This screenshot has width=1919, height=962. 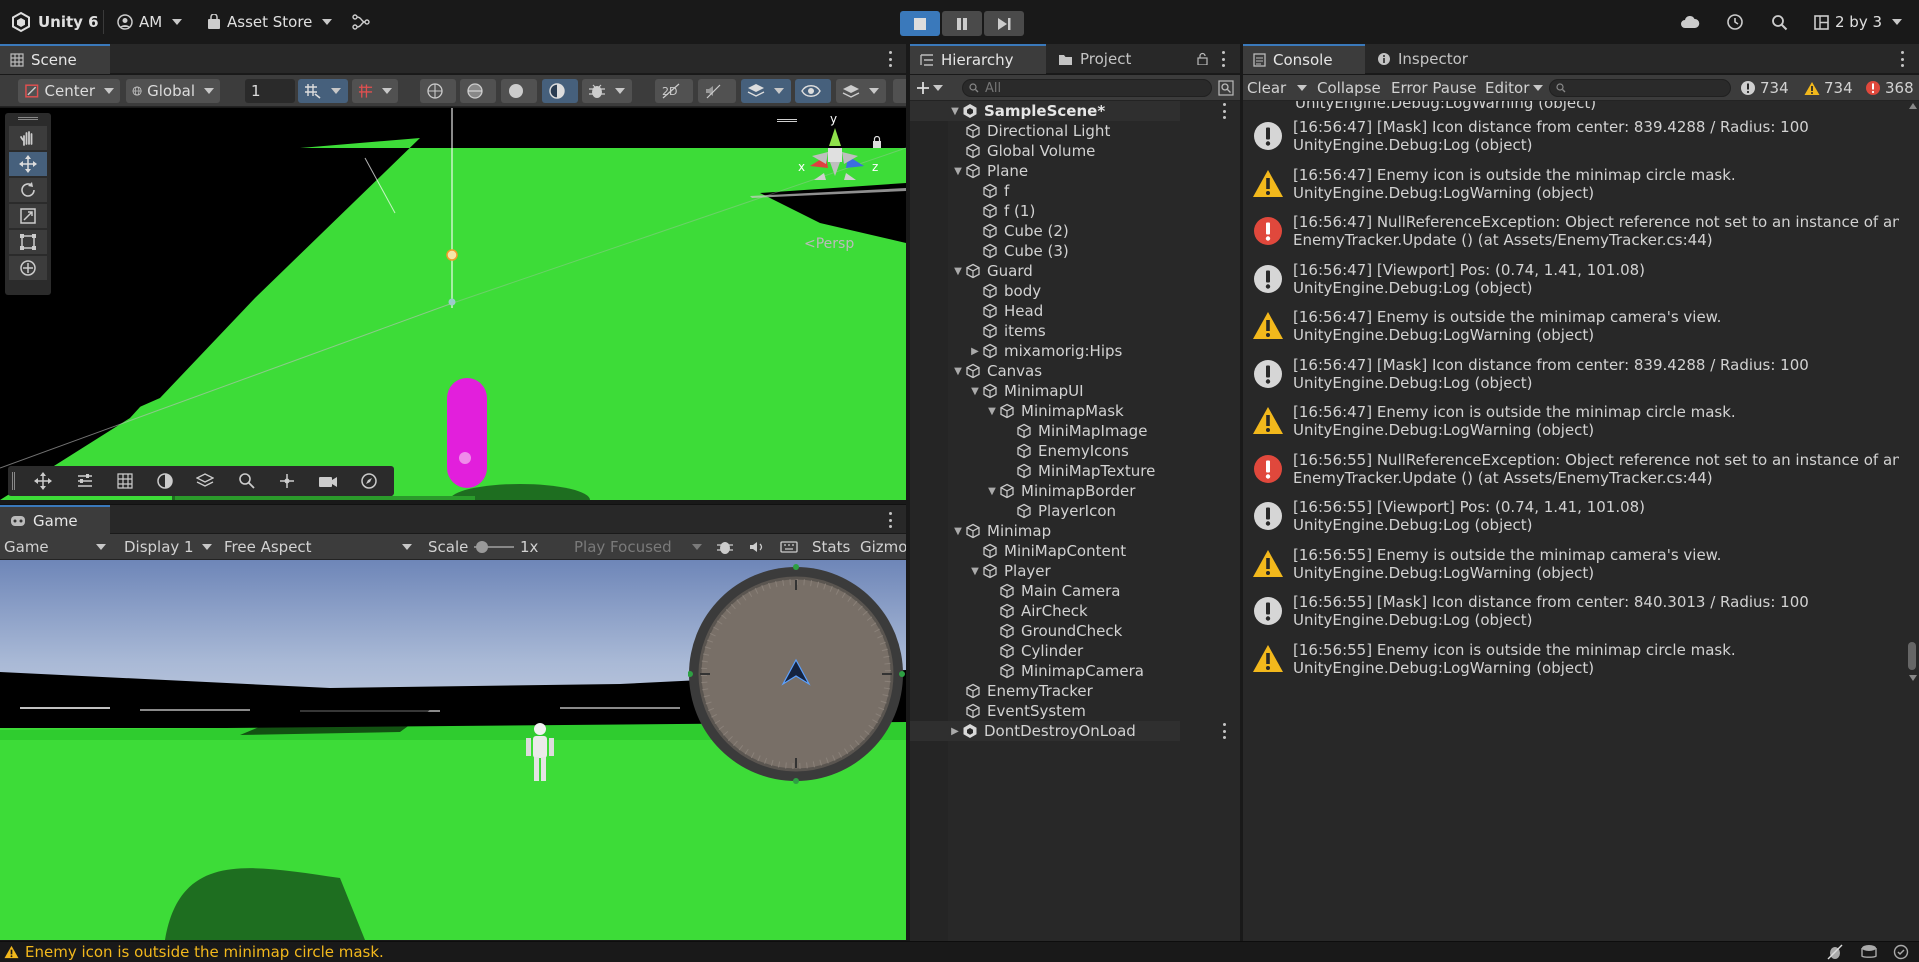 I want to click on rotate-tool-button, so click(x=28, y=190).